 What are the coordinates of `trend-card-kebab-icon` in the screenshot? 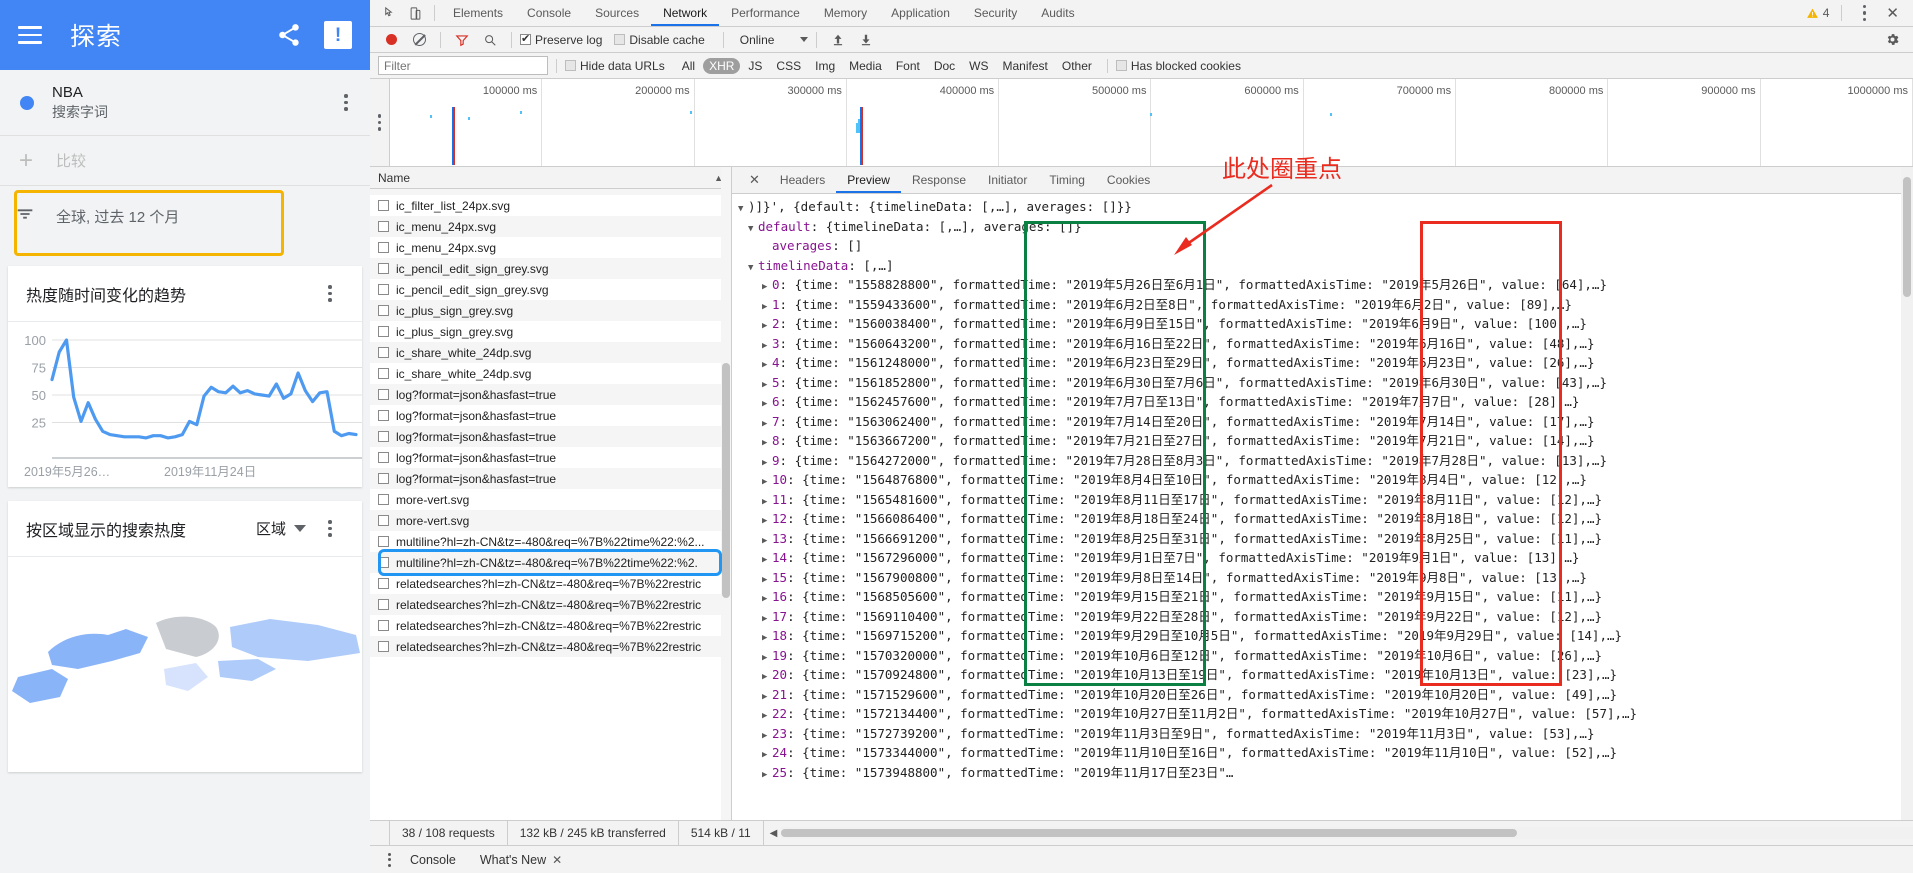 It's located at (330, 293).